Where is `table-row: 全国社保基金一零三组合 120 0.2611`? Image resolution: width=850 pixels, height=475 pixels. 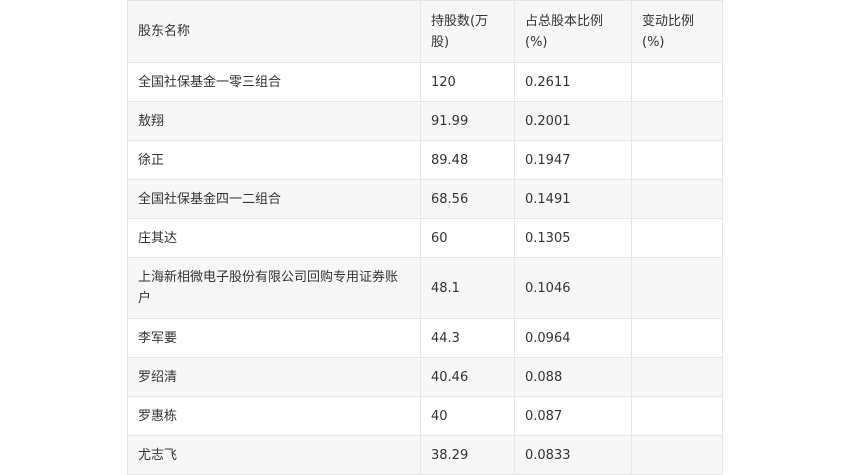
table-row: 全国社保基金一零三组合 120 0.2611 is located at coordinates (425, 82).